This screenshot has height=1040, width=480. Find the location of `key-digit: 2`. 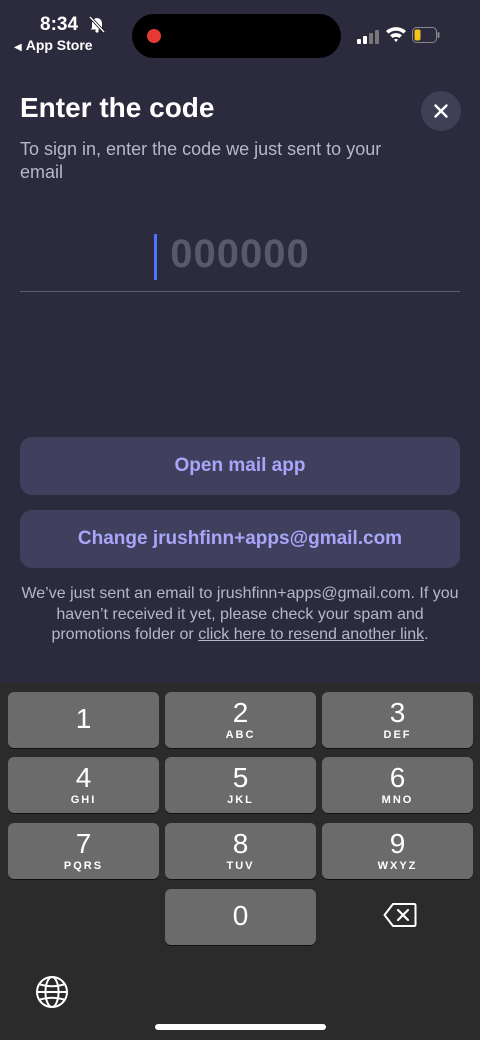

key-digit: 2 is located at coordinates (240, 712).